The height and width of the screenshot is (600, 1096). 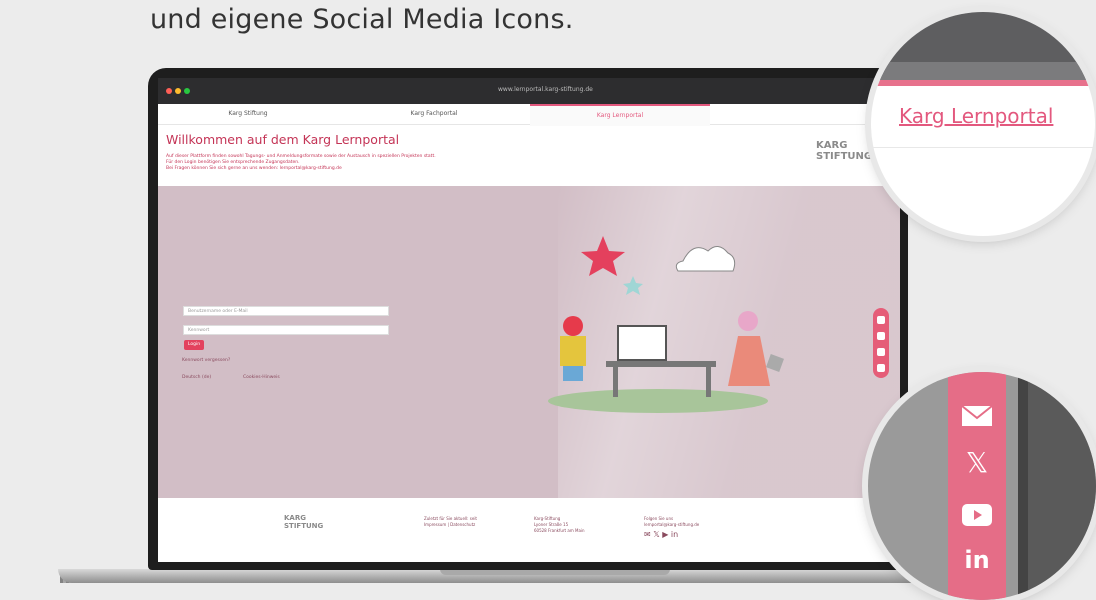 I want to click on tab-karg-stiftung: Karg Stiftung, so click(x=248, y=114).